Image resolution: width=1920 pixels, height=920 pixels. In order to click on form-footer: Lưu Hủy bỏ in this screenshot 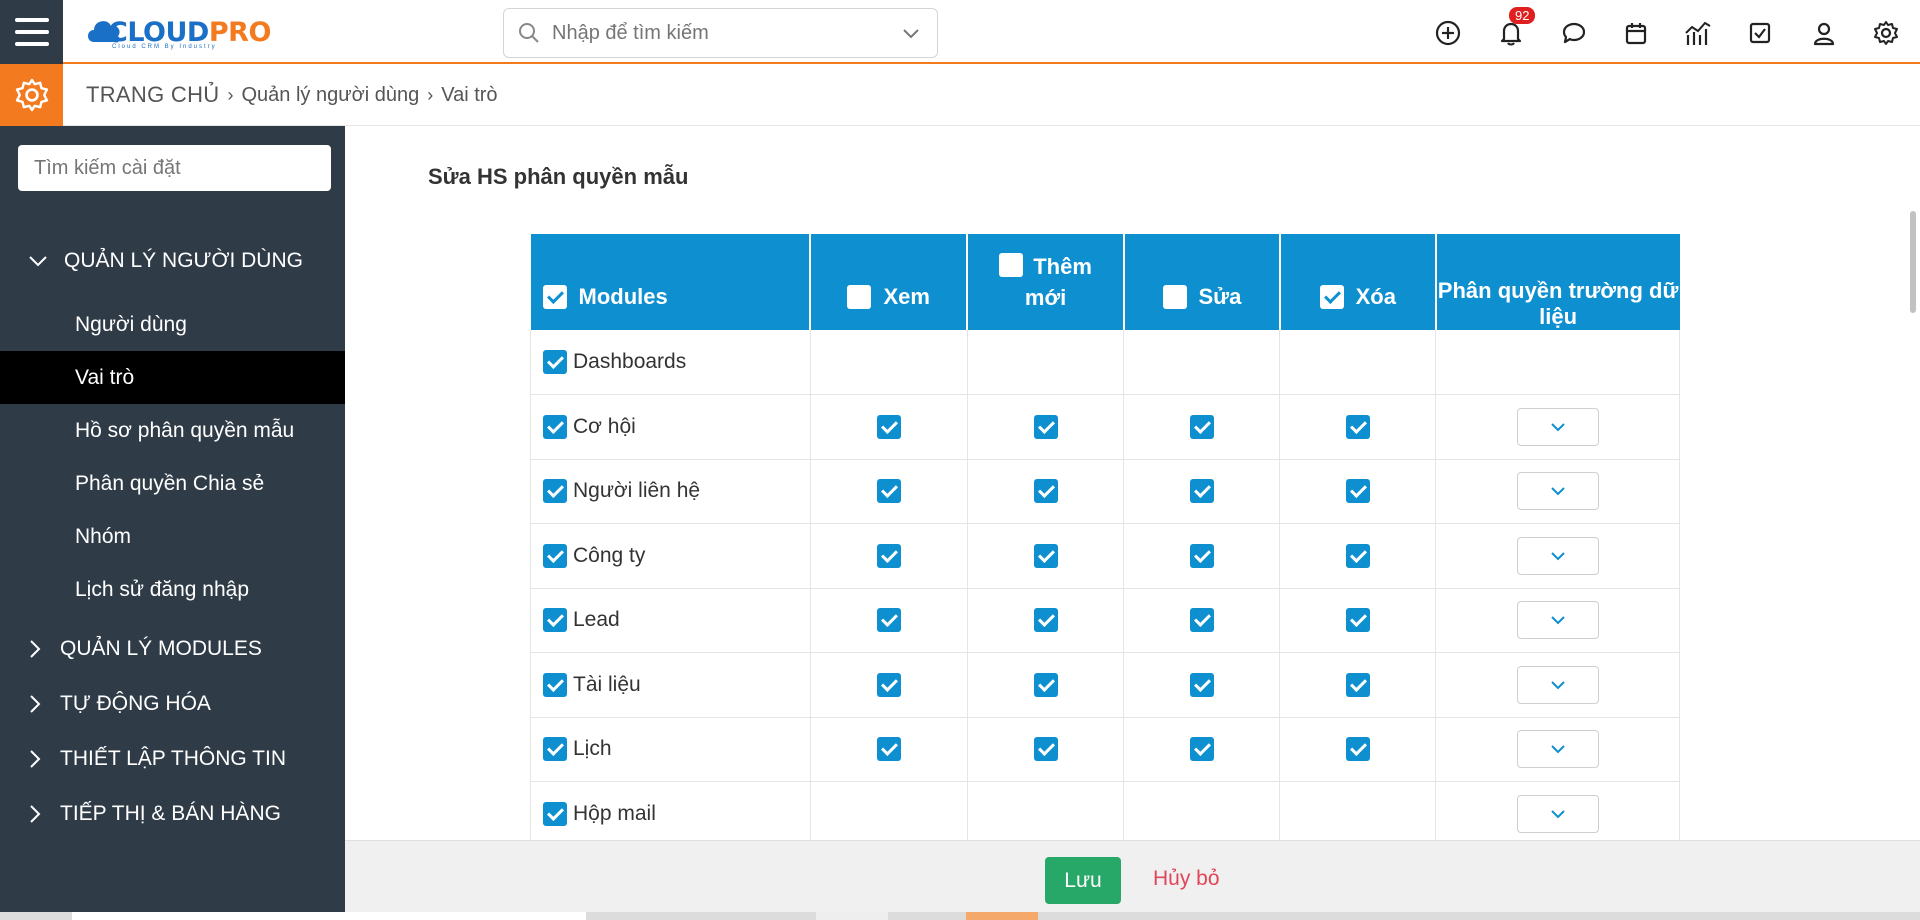, I will do `click(1132, 880)`.